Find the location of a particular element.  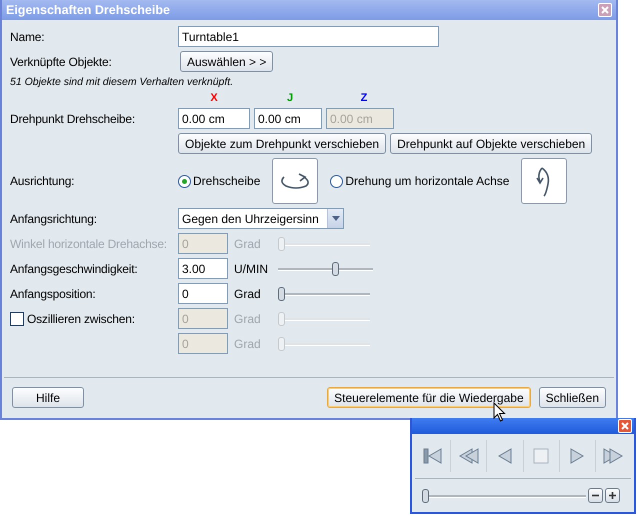

field-label: Drehpunkt Drehscheibe: is located at coordinates (73, 119).